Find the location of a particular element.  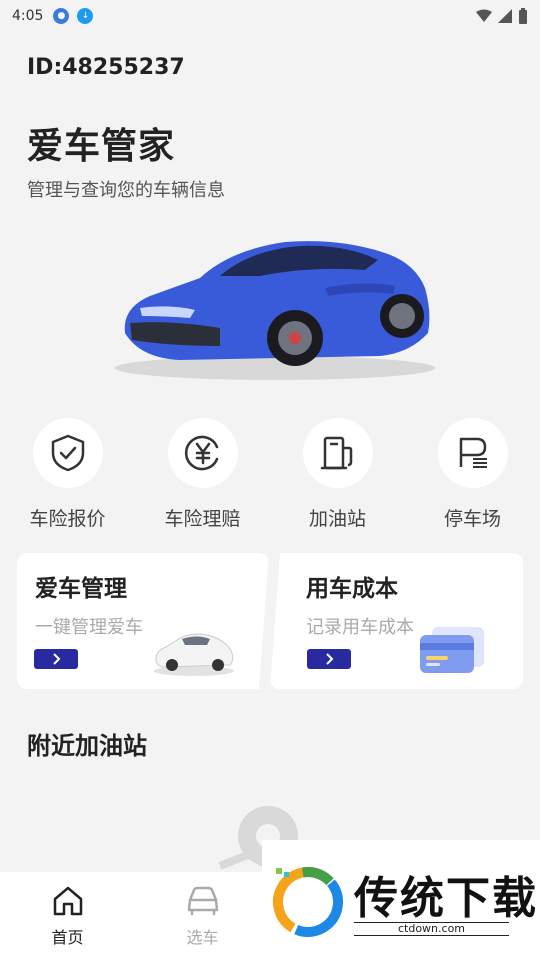

wifi-icon is located at coordinates (484, 15).